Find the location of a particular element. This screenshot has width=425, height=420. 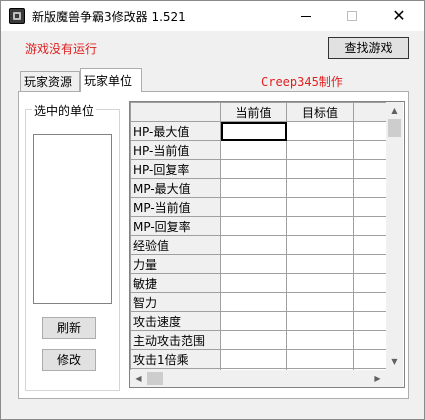

grid-corner-header is located at coordinates (175, 112).